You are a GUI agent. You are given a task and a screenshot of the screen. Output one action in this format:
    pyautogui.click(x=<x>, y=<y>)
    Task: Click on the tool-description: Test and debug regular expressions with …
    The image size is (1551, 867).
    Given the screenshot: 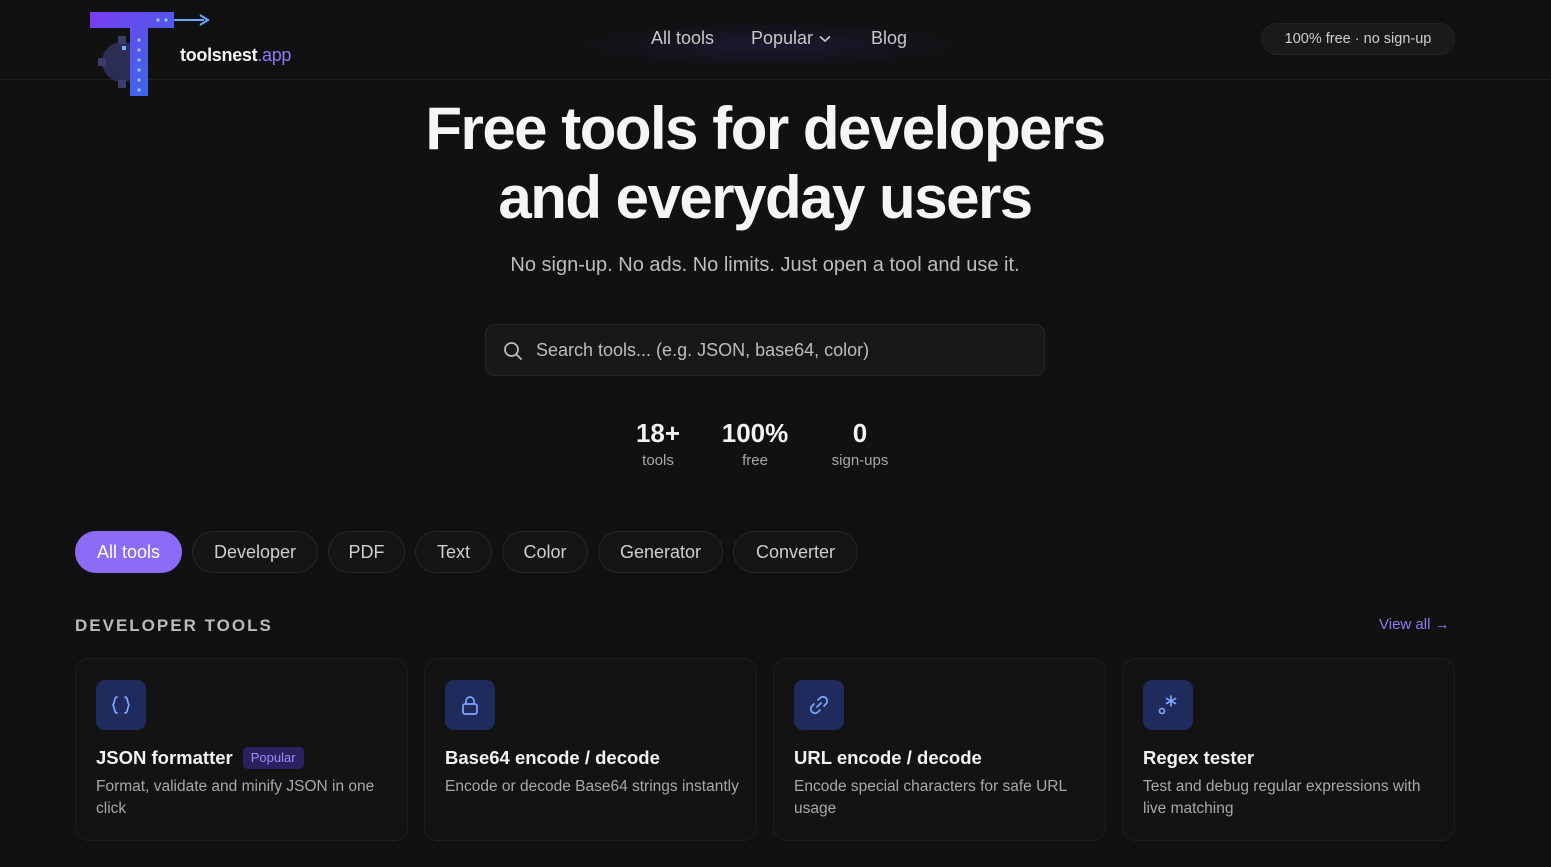 What is the action you would take?
    pyautogui.click(x=1282, y=797)
    